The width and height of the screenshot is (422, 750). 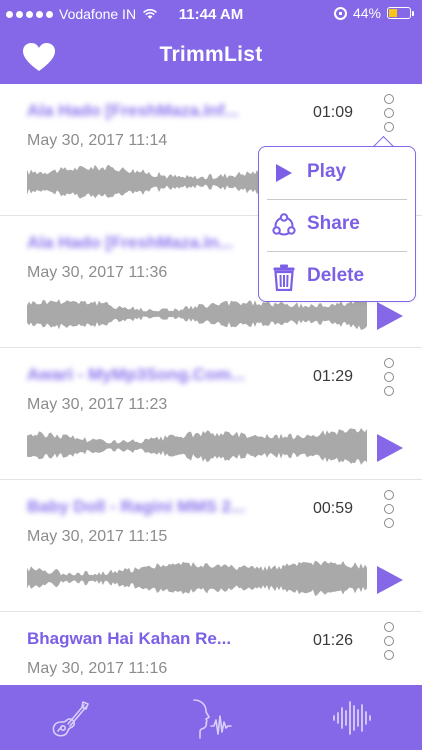 I want to click on tab-voice, so click(x=212, y=718).